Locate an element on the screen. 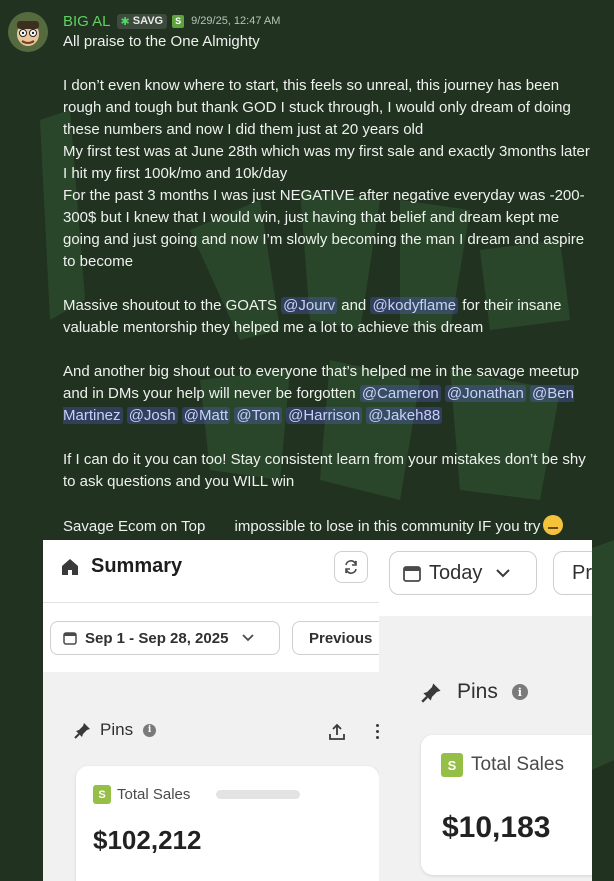  compare-period-picker: Previous is located at coordinates (335, 638).